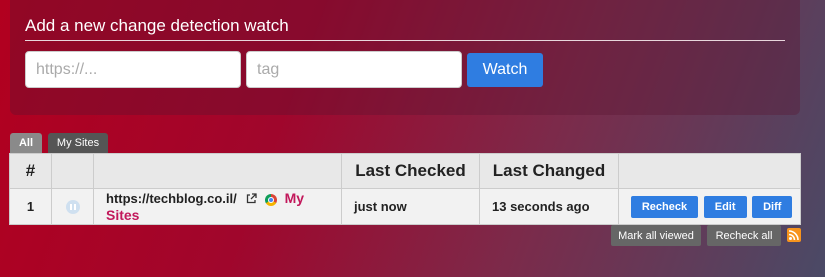 The image size is (825, 277). I want to click on table-header-row: # Last Checked Last Changed, so click(405, 171).